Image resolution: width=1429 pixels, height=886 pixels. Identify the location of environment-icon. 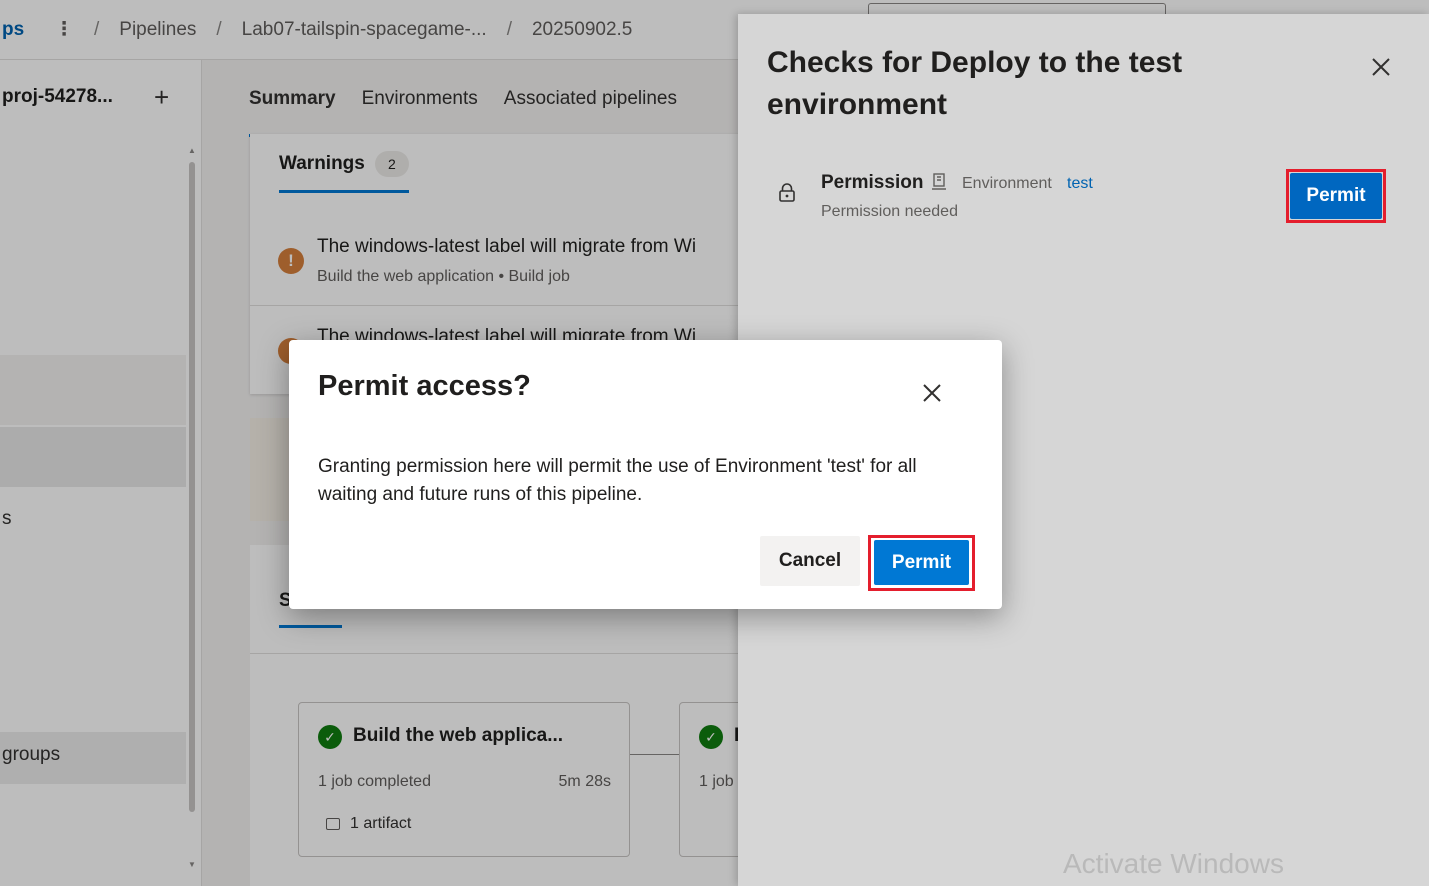
(939, 181).